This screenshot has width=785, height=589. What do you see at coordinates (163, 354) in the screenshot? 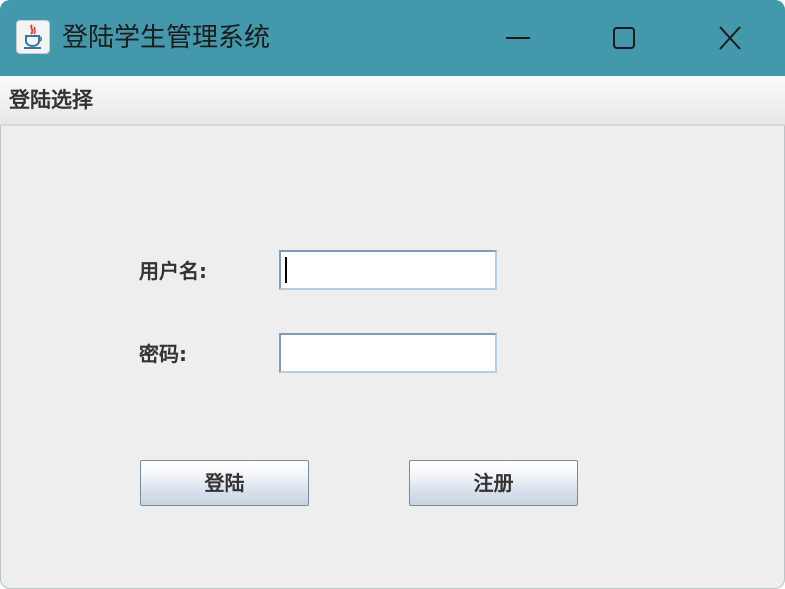
I see `password-label: 密码:` at bounding box center [163, 354].